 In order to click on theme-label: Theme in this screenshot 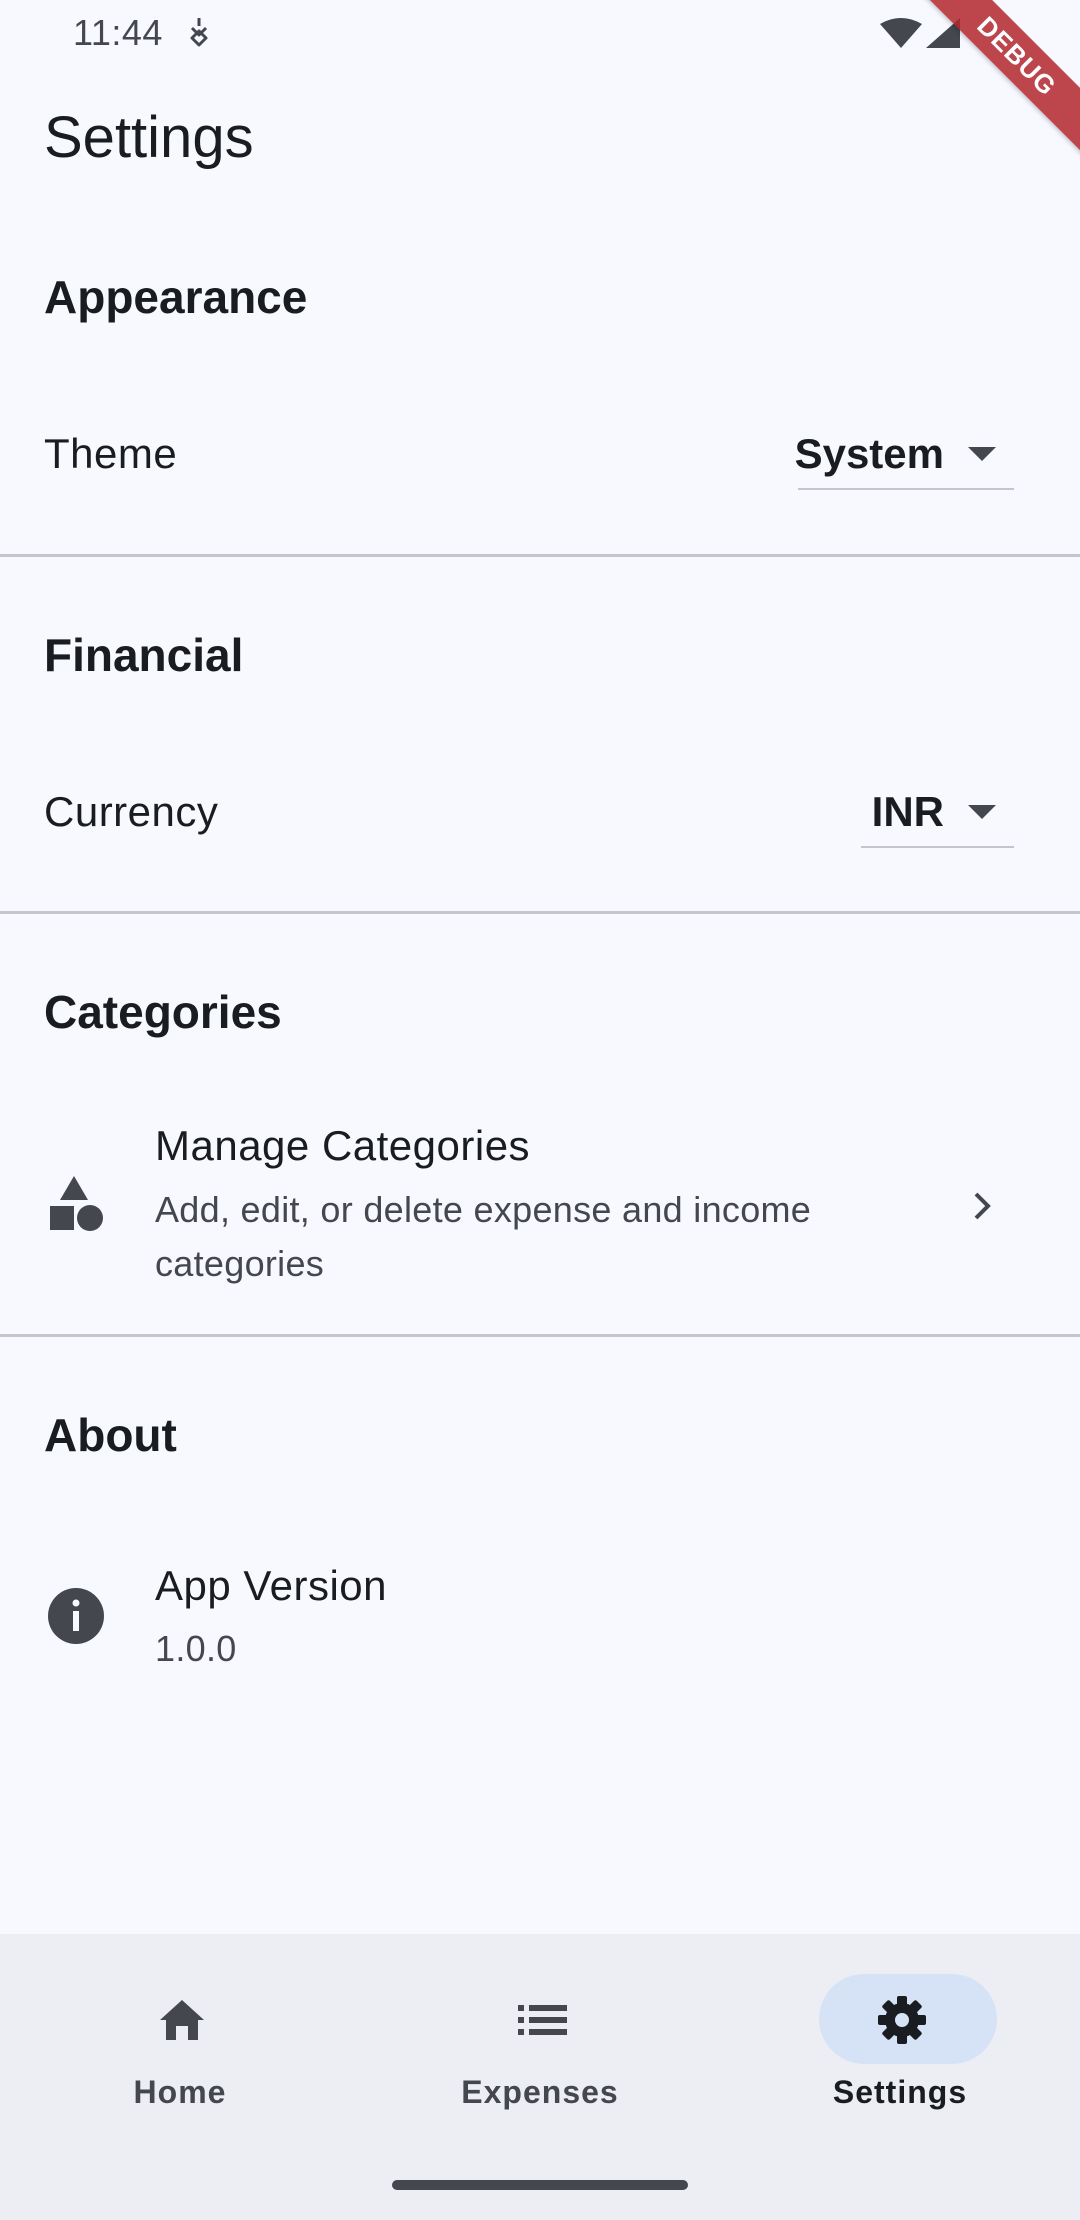, I will do `click(111, 453)`.